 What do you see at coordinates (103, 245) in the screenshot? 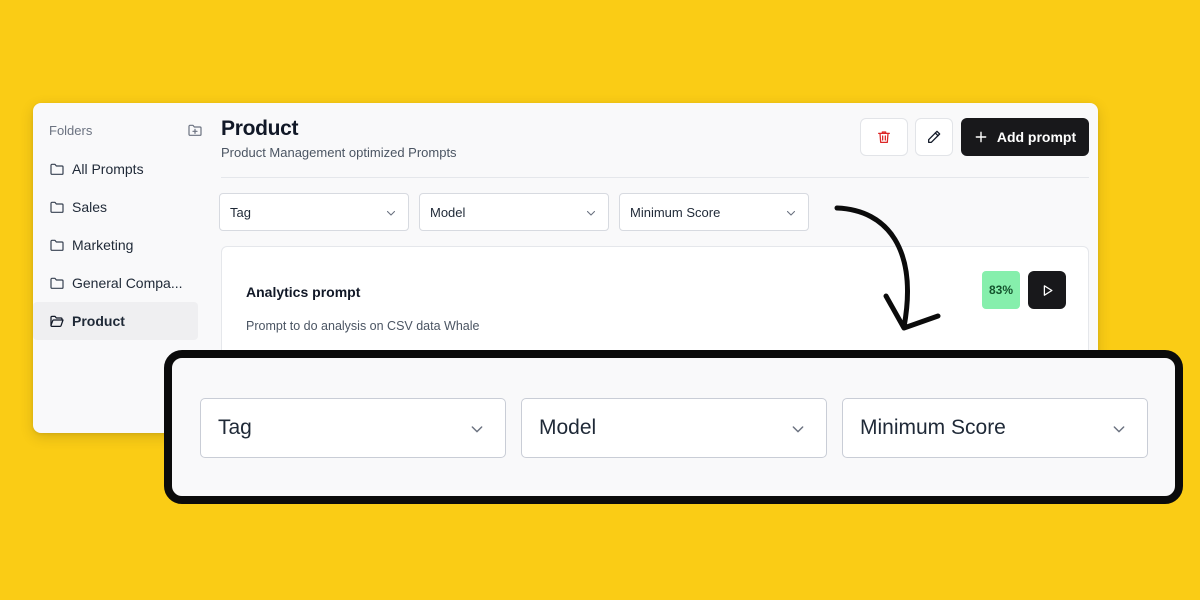
I see `sidebar-item-label: Marketing` at bounding box center [103, 245].